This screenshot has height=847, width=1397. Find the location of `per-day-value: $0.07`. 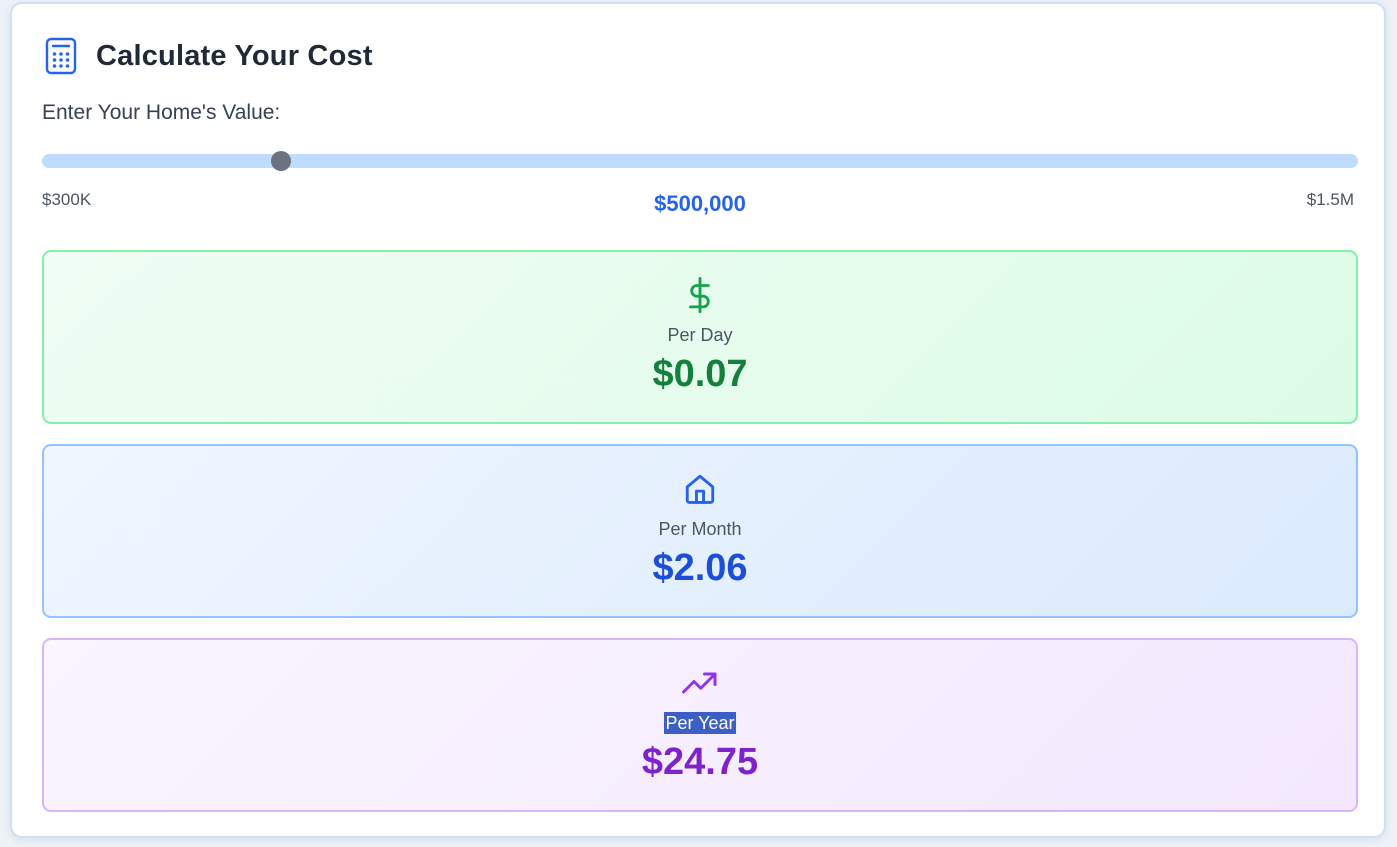

per-day-value: $0.07 is located at coordinates (700, 374).